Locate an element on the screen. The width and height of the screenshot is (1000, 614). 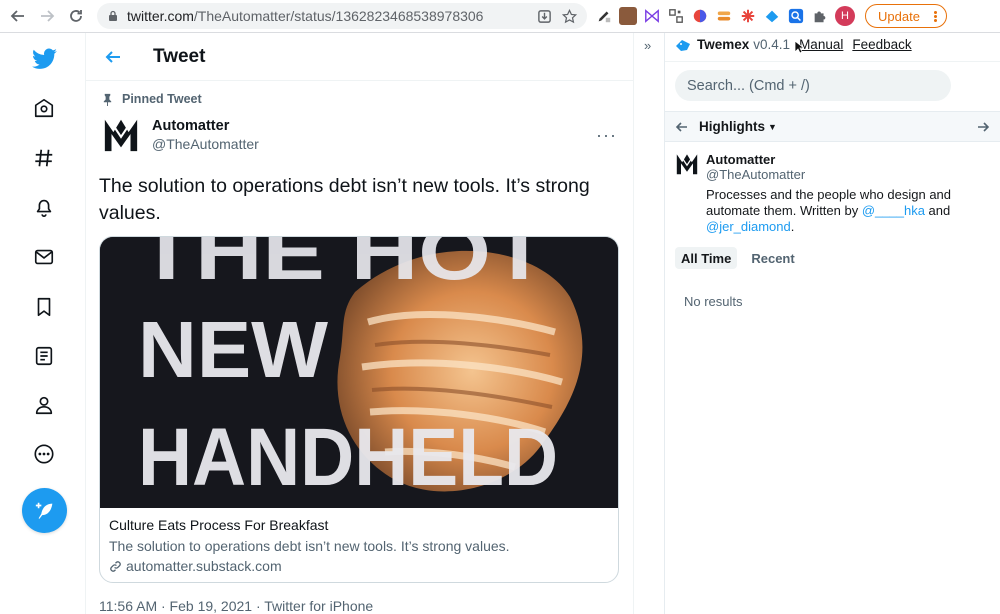
lists-icon is located at coordinates (44, 356).